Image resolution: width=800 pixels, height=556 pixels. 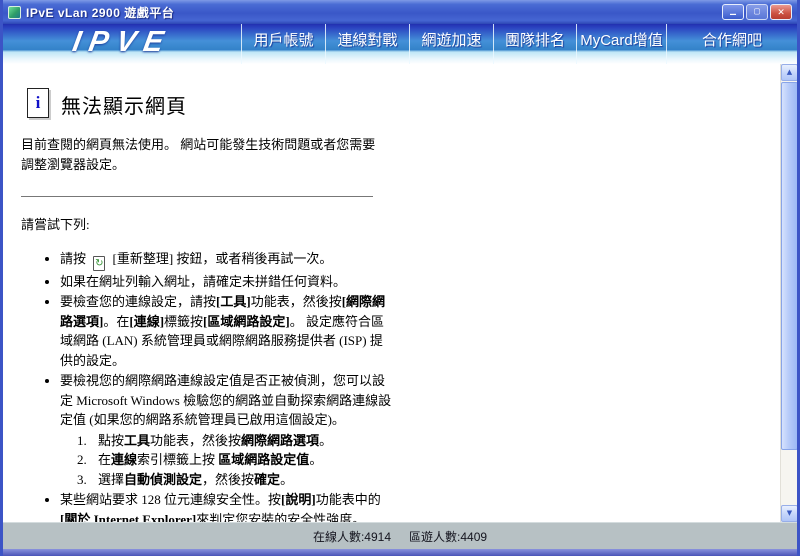 I want to click on text-segment: 網際網路選項, so click(x=280, y=440).